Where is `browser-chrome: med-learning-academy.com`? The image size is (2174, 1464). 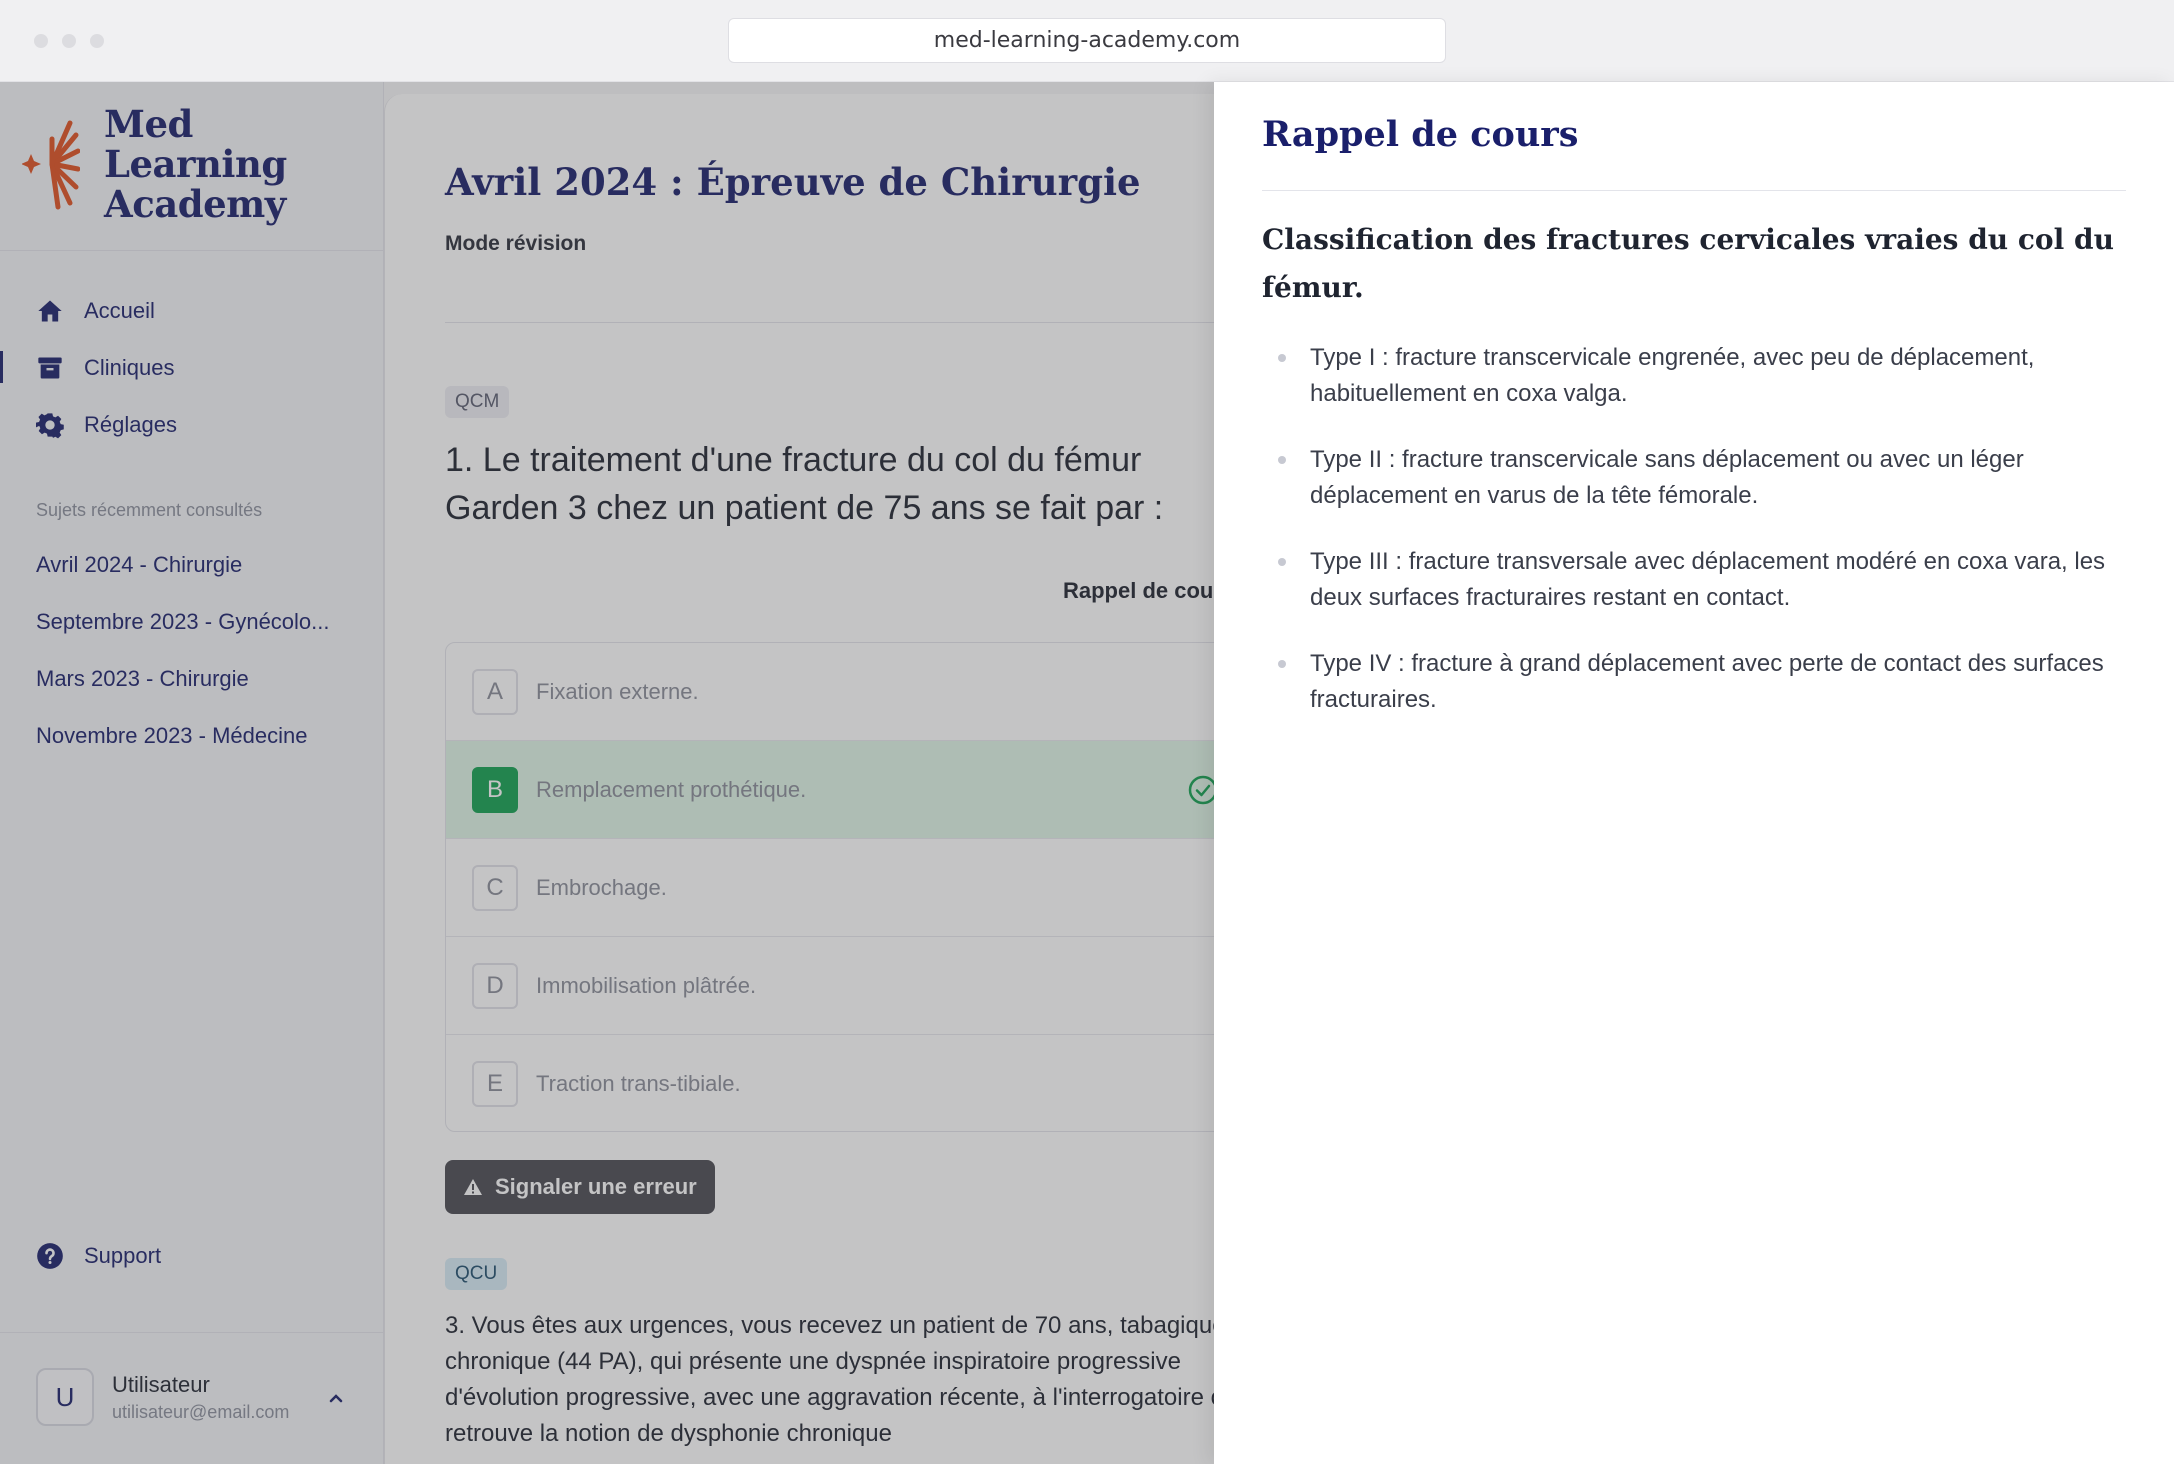
browser-chrome: med-learning-academy.com is located at coordinates (1087, 41).